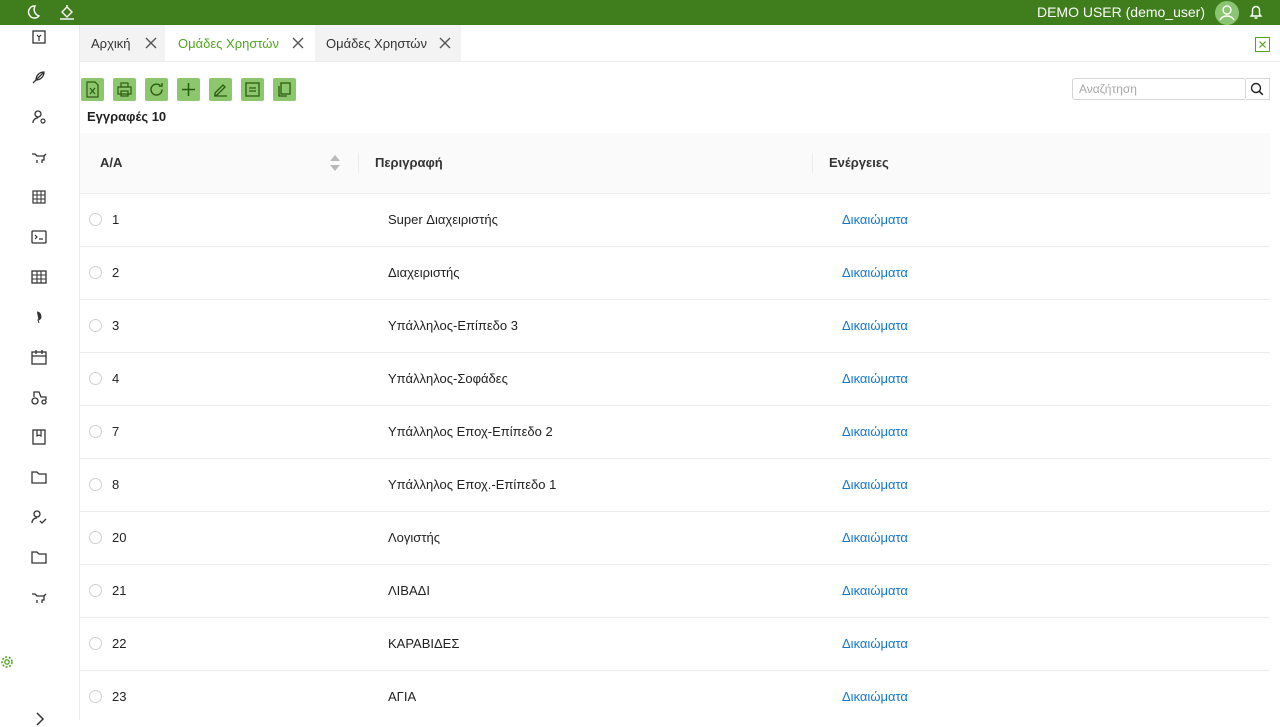 The height and width of the screenshot is (727, 1280). Describe the element at coordinates (119, 590) in the screenshot. I see `cell-id: 21` at that location.